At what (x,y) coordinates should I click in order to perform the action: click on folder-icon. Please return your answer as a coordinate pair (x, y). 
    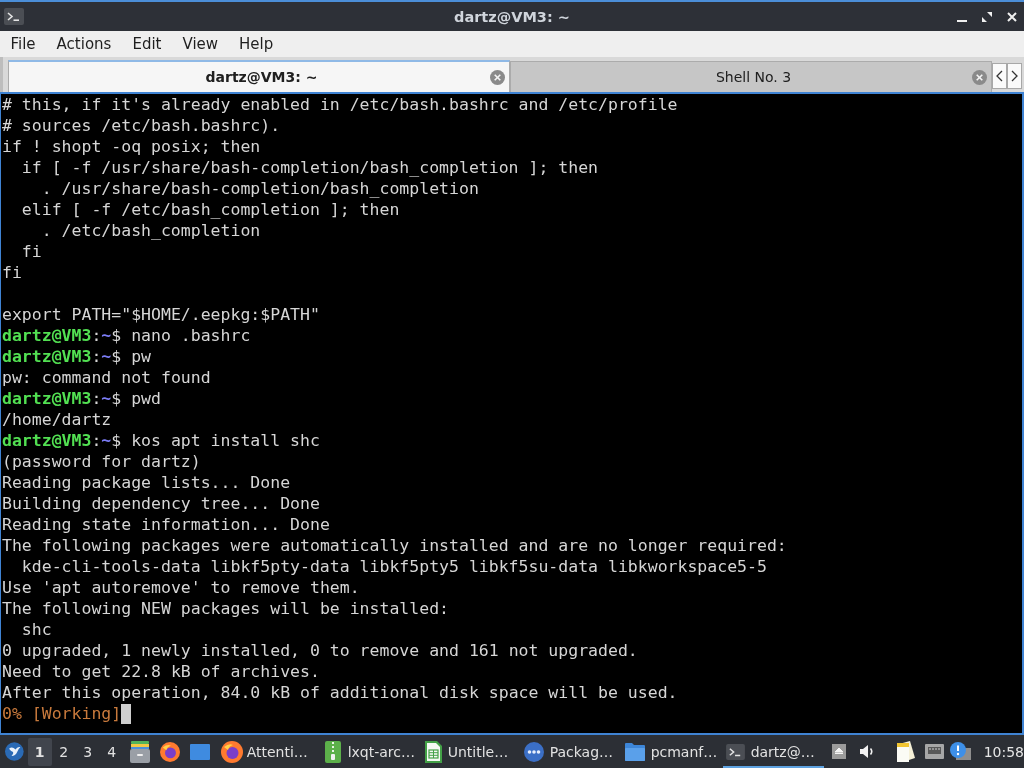
    Looking at the image, I should click on (634, 751).